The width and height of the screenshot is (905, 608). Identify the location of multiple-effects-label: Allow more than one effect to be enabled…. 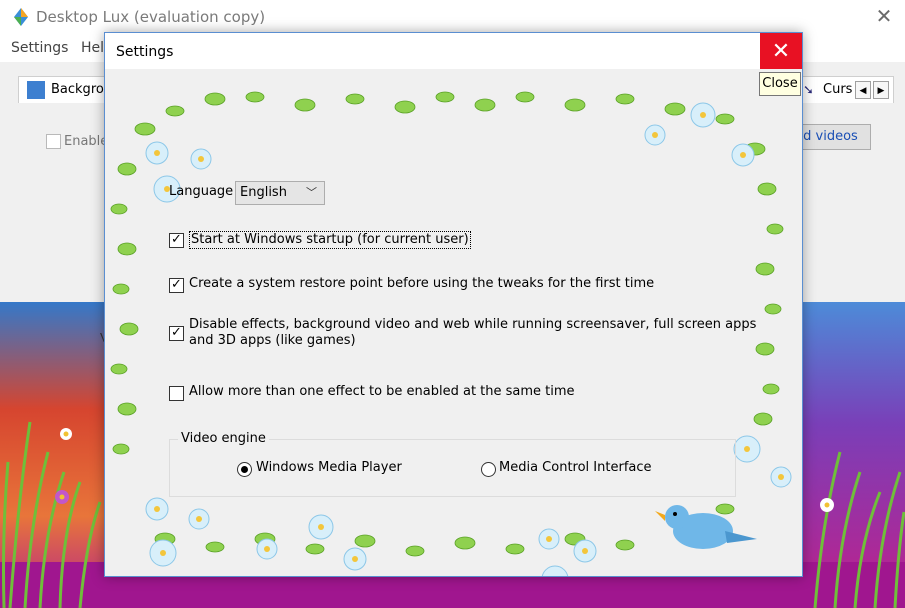
(382, 391).